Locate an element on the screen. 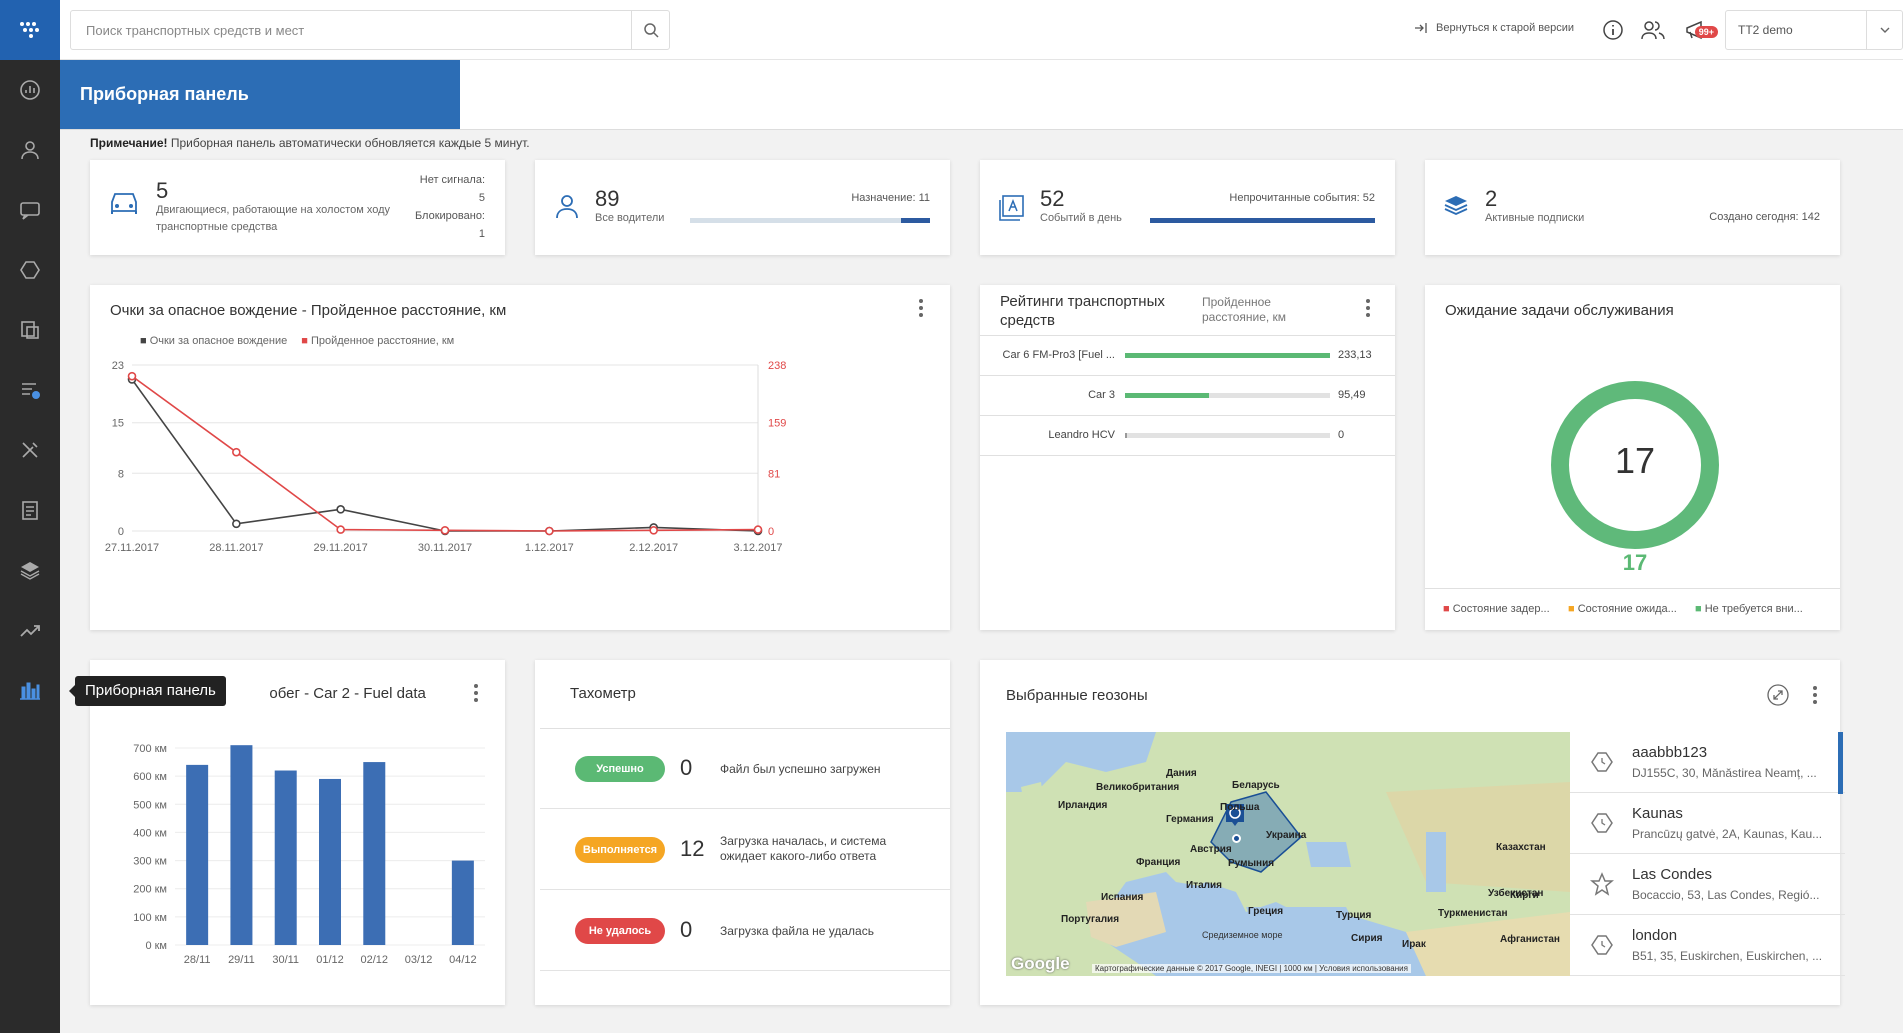  y-tick-label: 500 км is located at coordinates (150, 805).